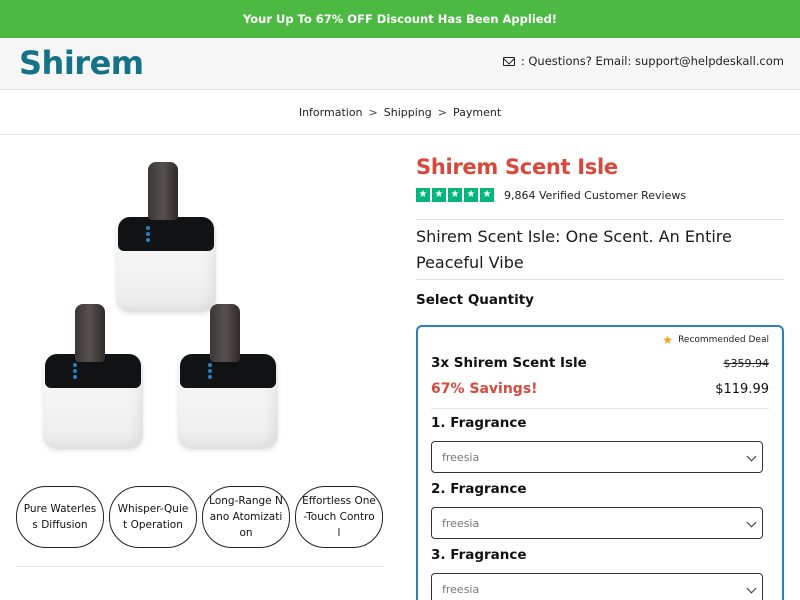 The height and width of the screenshot is (600, 800). What do you see at coordinates (461, 457) in the screenshot?
I see `fragrance-1-value: freesia` at bounding box center [461, 457].